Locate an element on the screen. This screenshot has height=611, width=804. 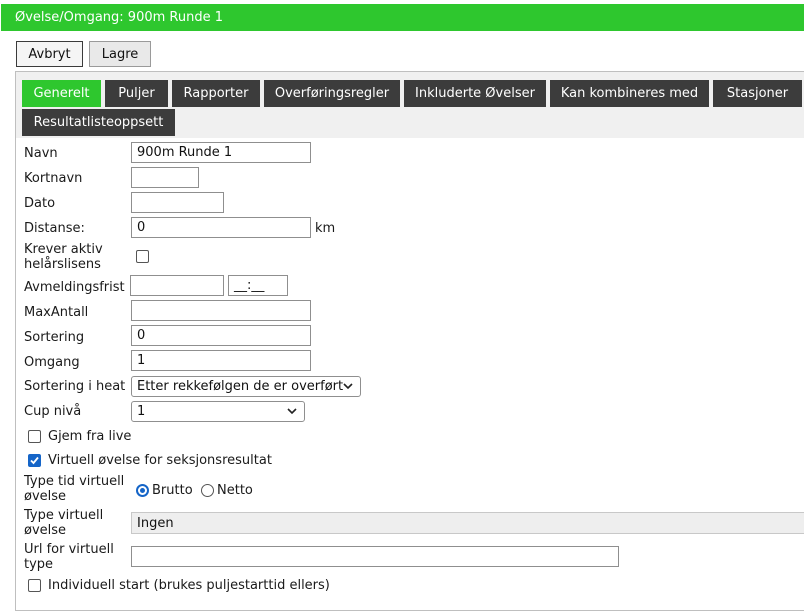
type-virtuell-field: Ingen is located at coordinates (467, 523).